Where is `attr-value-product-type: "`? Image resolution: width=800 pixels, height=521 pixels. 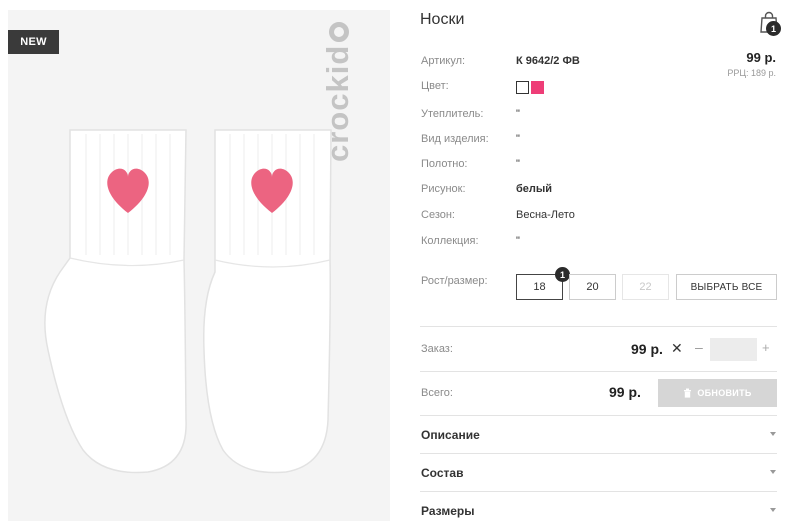 attr-value-product-type: " is located at coordinates (518, 139).